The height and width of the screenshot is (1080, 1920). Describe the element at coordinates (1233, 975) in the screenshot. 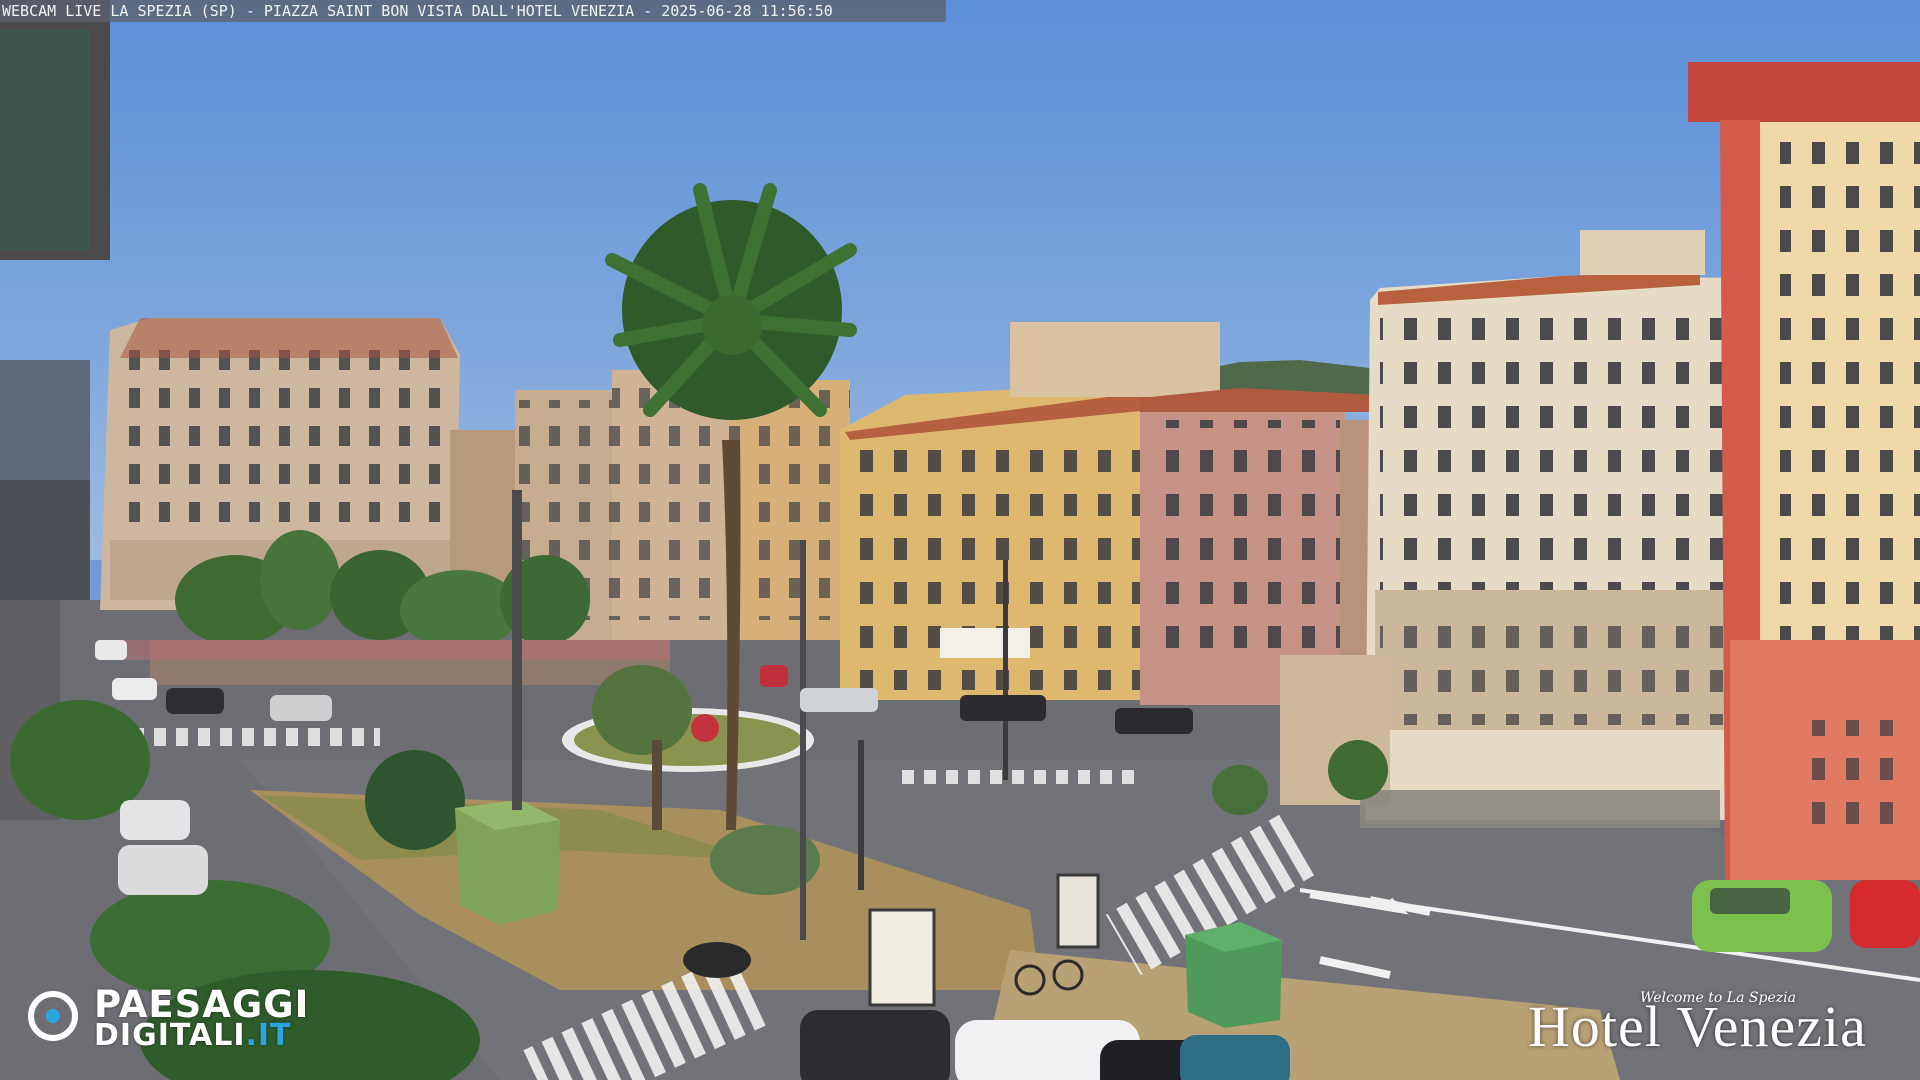

I see `recycling-bin-right` at that location.